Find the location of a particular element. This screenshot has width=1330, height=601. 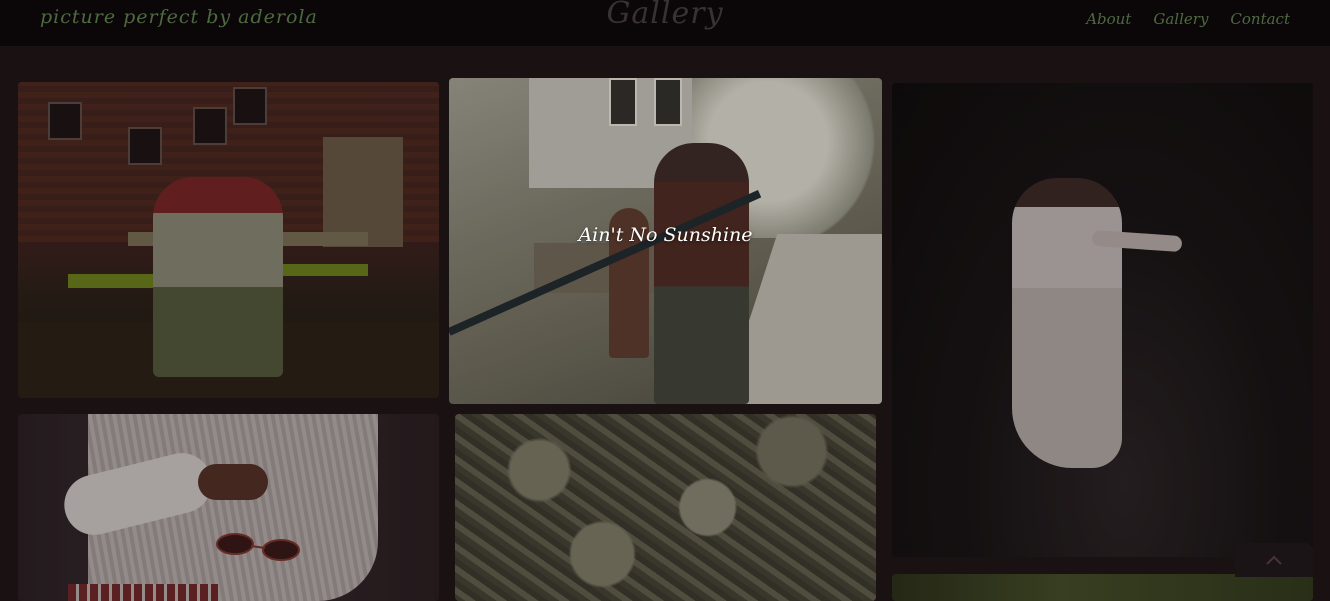

chevron-up-icon is located at coordinates (1274, 560).